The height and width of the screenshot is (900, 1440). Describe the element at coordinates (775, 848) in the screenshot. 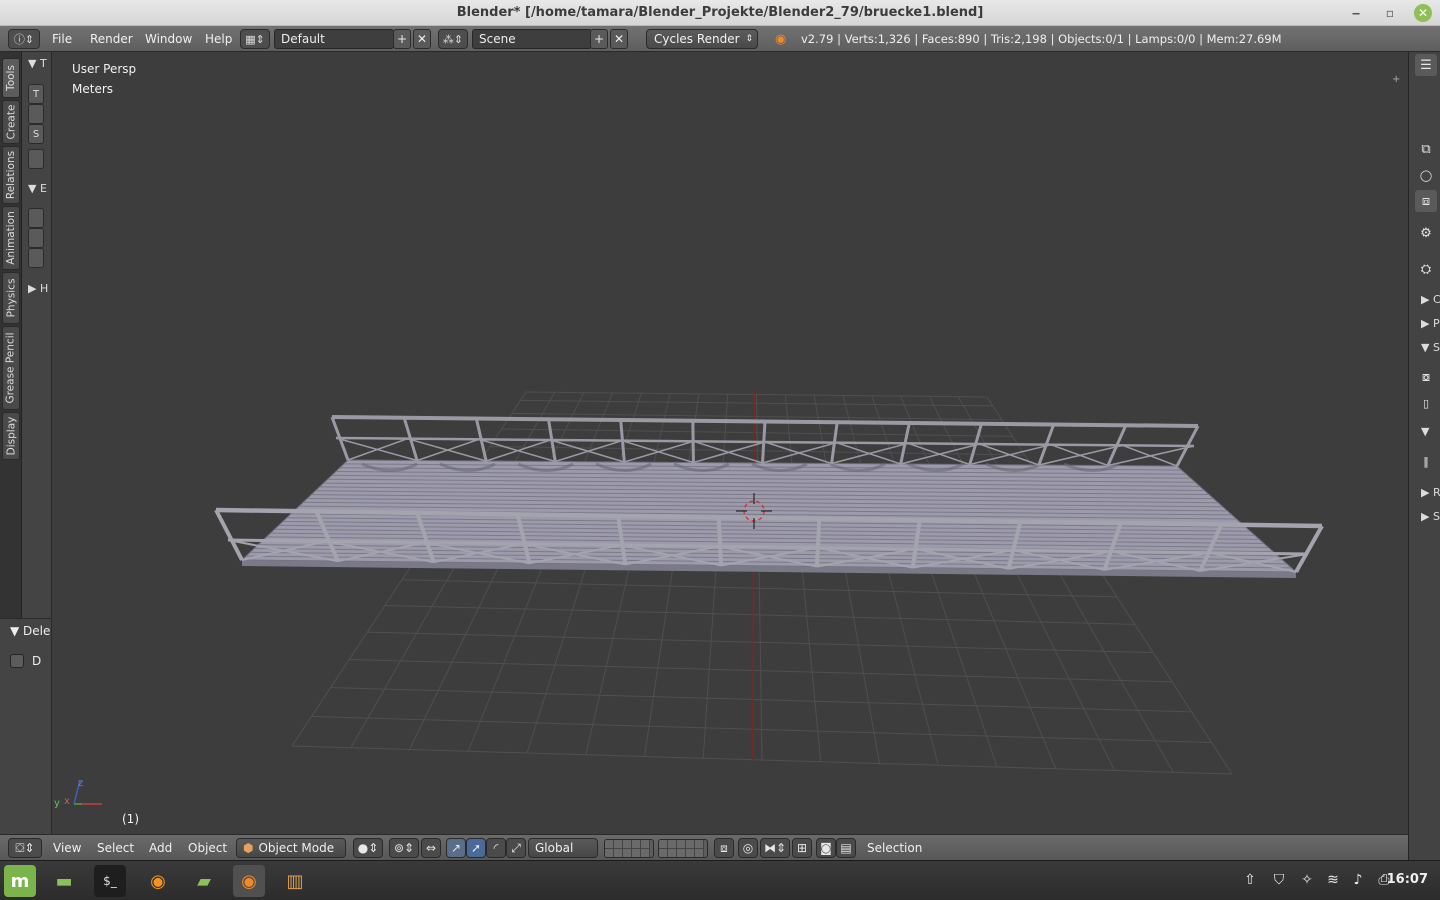

I see `snap-element-dropdown: ⧓⇕` at that location.